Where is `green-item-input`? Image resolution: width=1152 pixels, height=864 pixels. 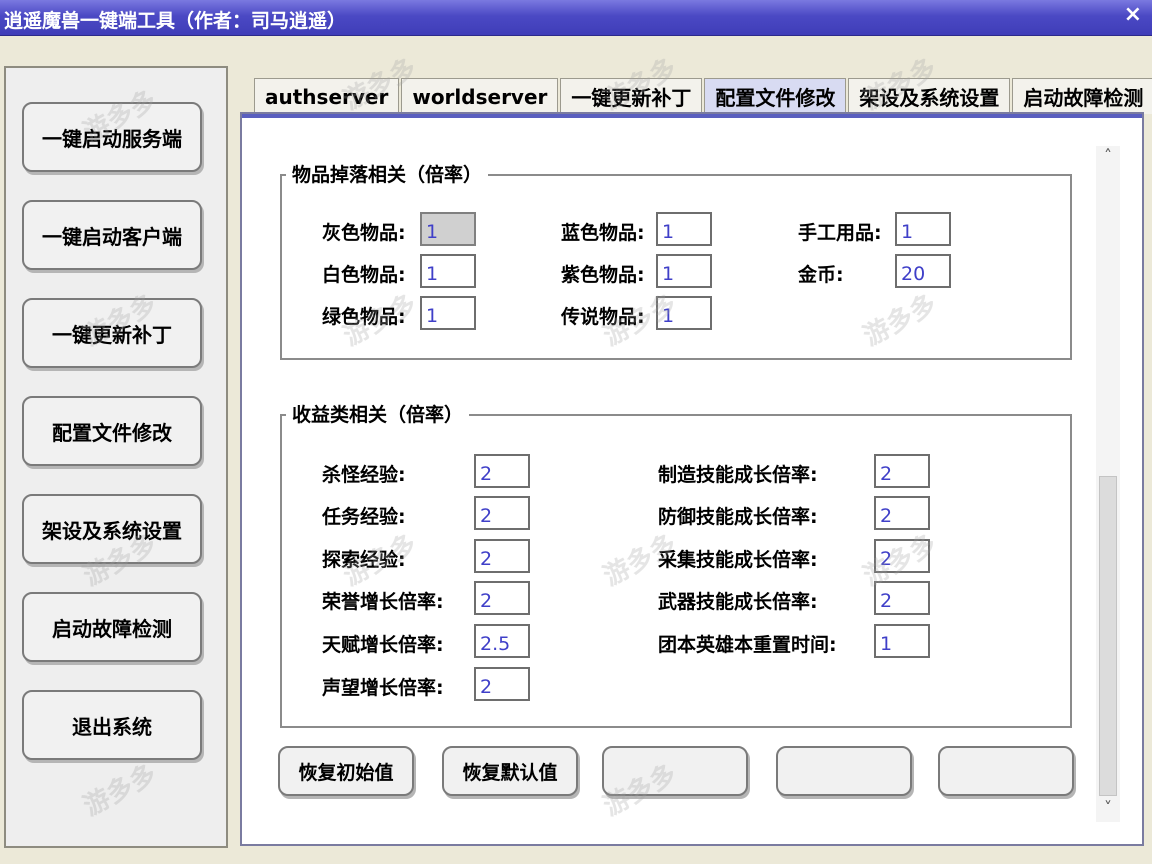 green-item-input is located at coordinates (448, 313).